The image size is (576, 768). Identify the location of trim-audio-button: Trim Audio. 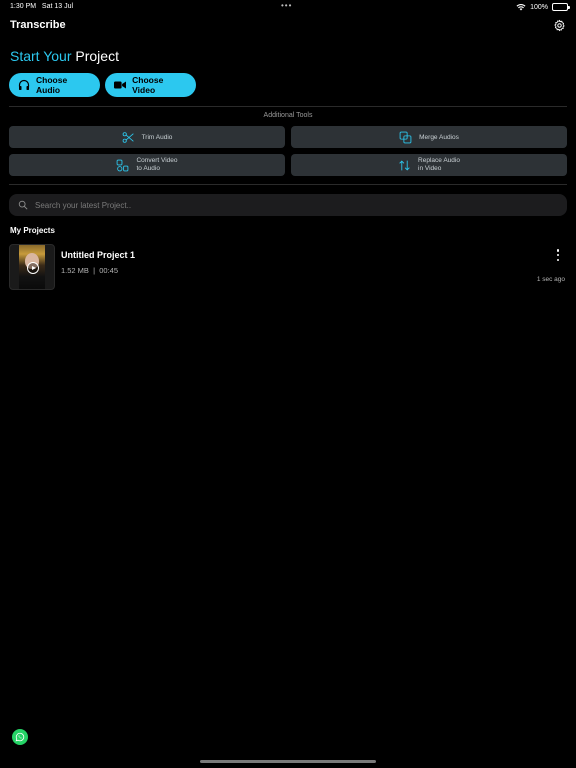
(147, 137).